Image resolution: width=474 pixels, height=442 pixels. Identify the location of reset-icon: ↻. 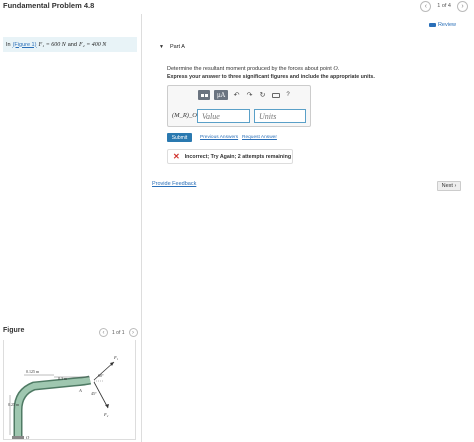
(262, 95).